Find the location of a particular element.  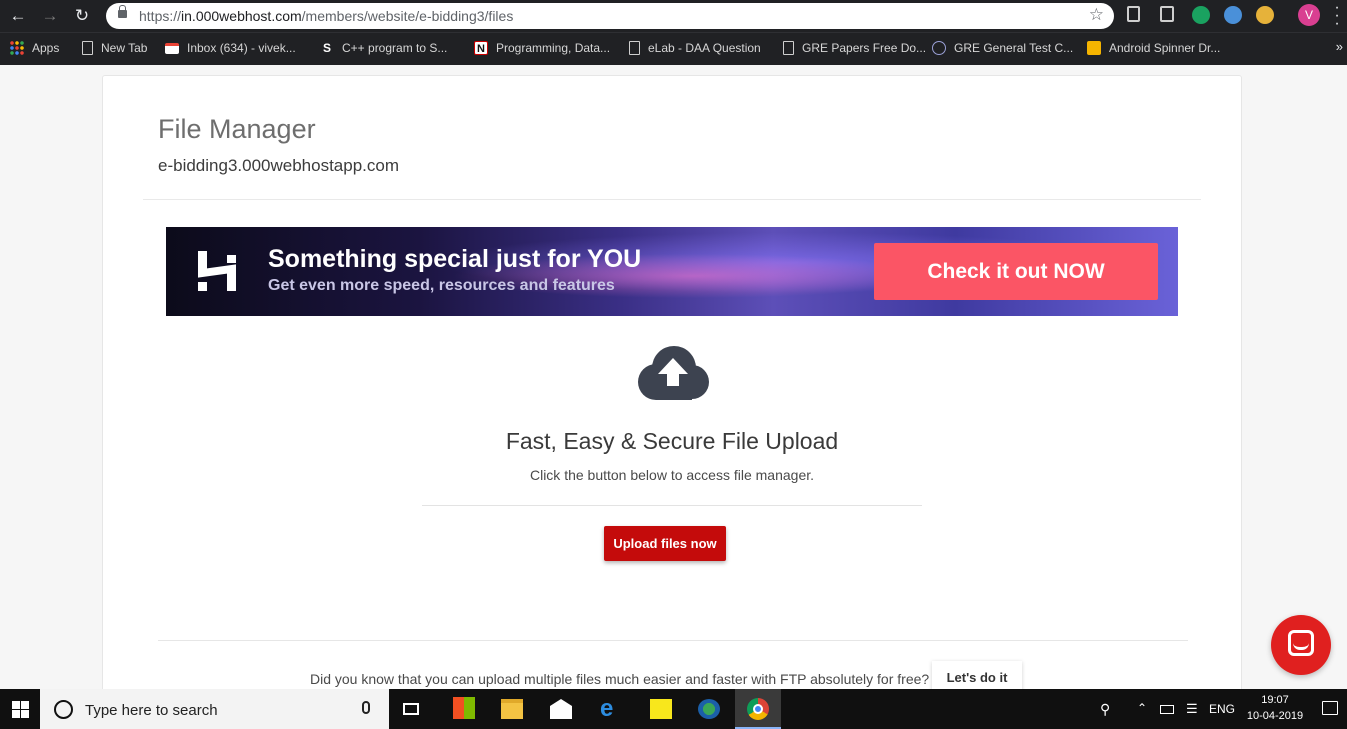

language-indicator: ENG is located at coordinates (1222, 709).